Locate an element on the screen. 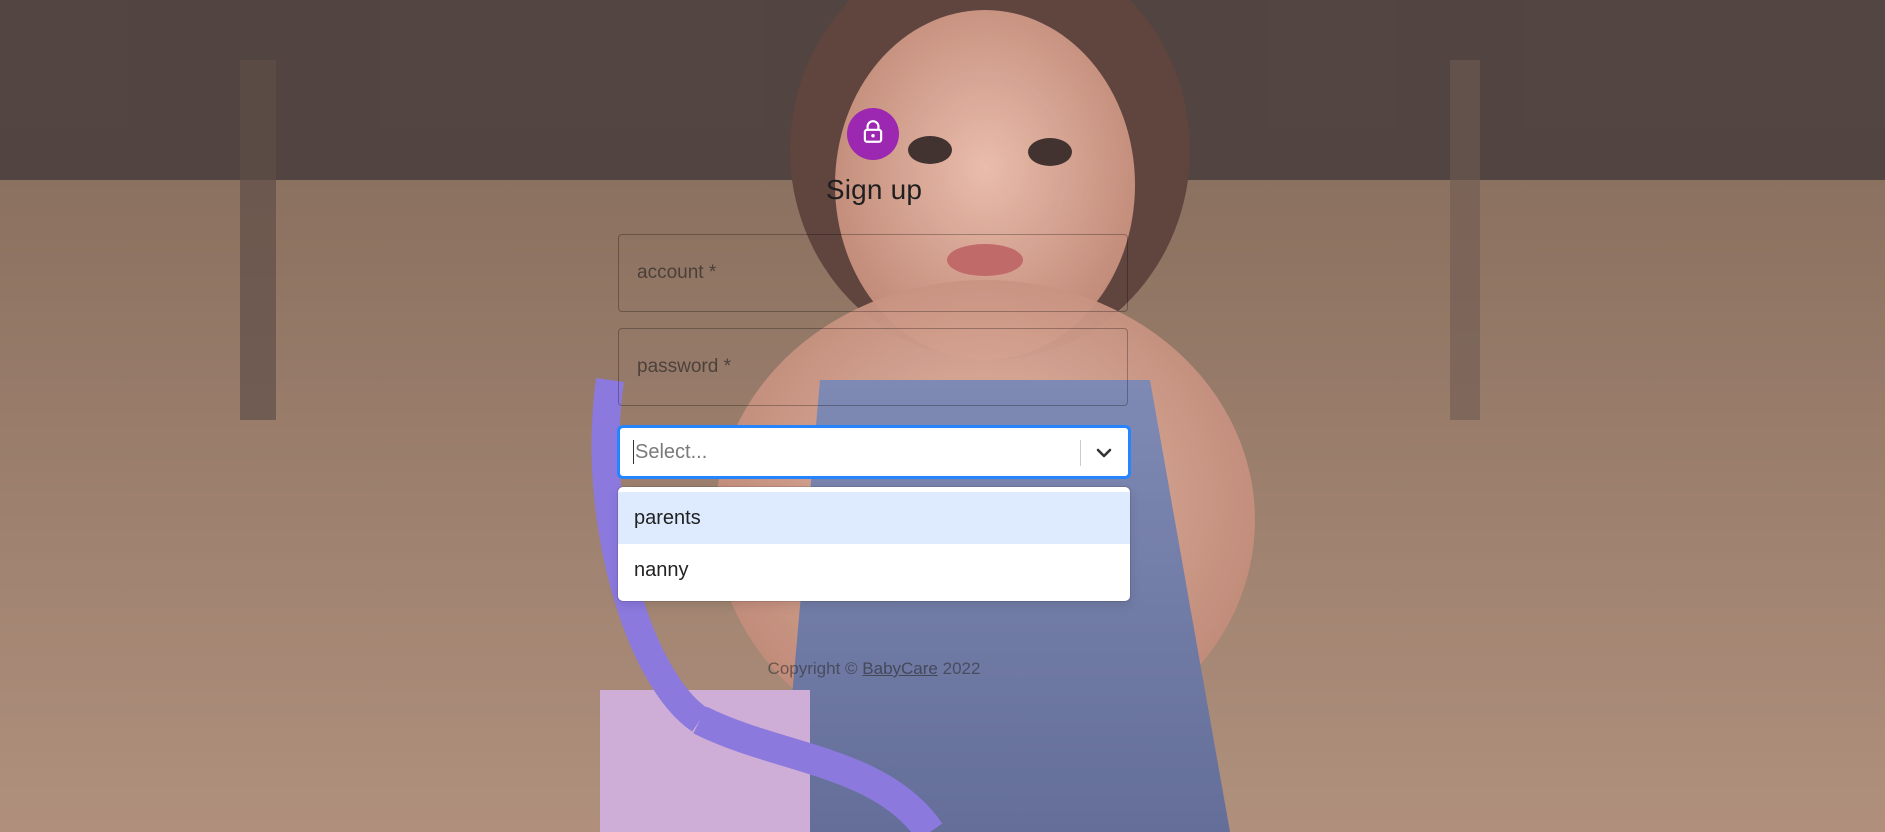 The height and width of the screenshot is (832, 1885). babycare-link: BabyCare is located at coordinates (900, 668).